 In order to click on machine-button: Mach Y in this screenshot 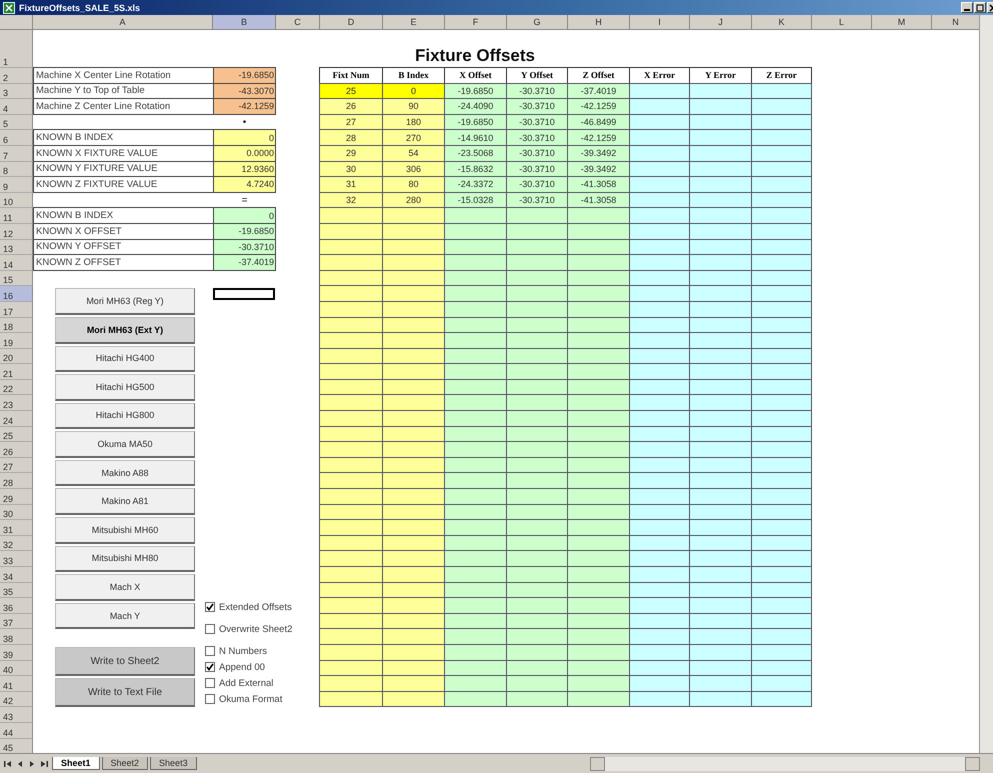, I will do `click(125, 616)`.